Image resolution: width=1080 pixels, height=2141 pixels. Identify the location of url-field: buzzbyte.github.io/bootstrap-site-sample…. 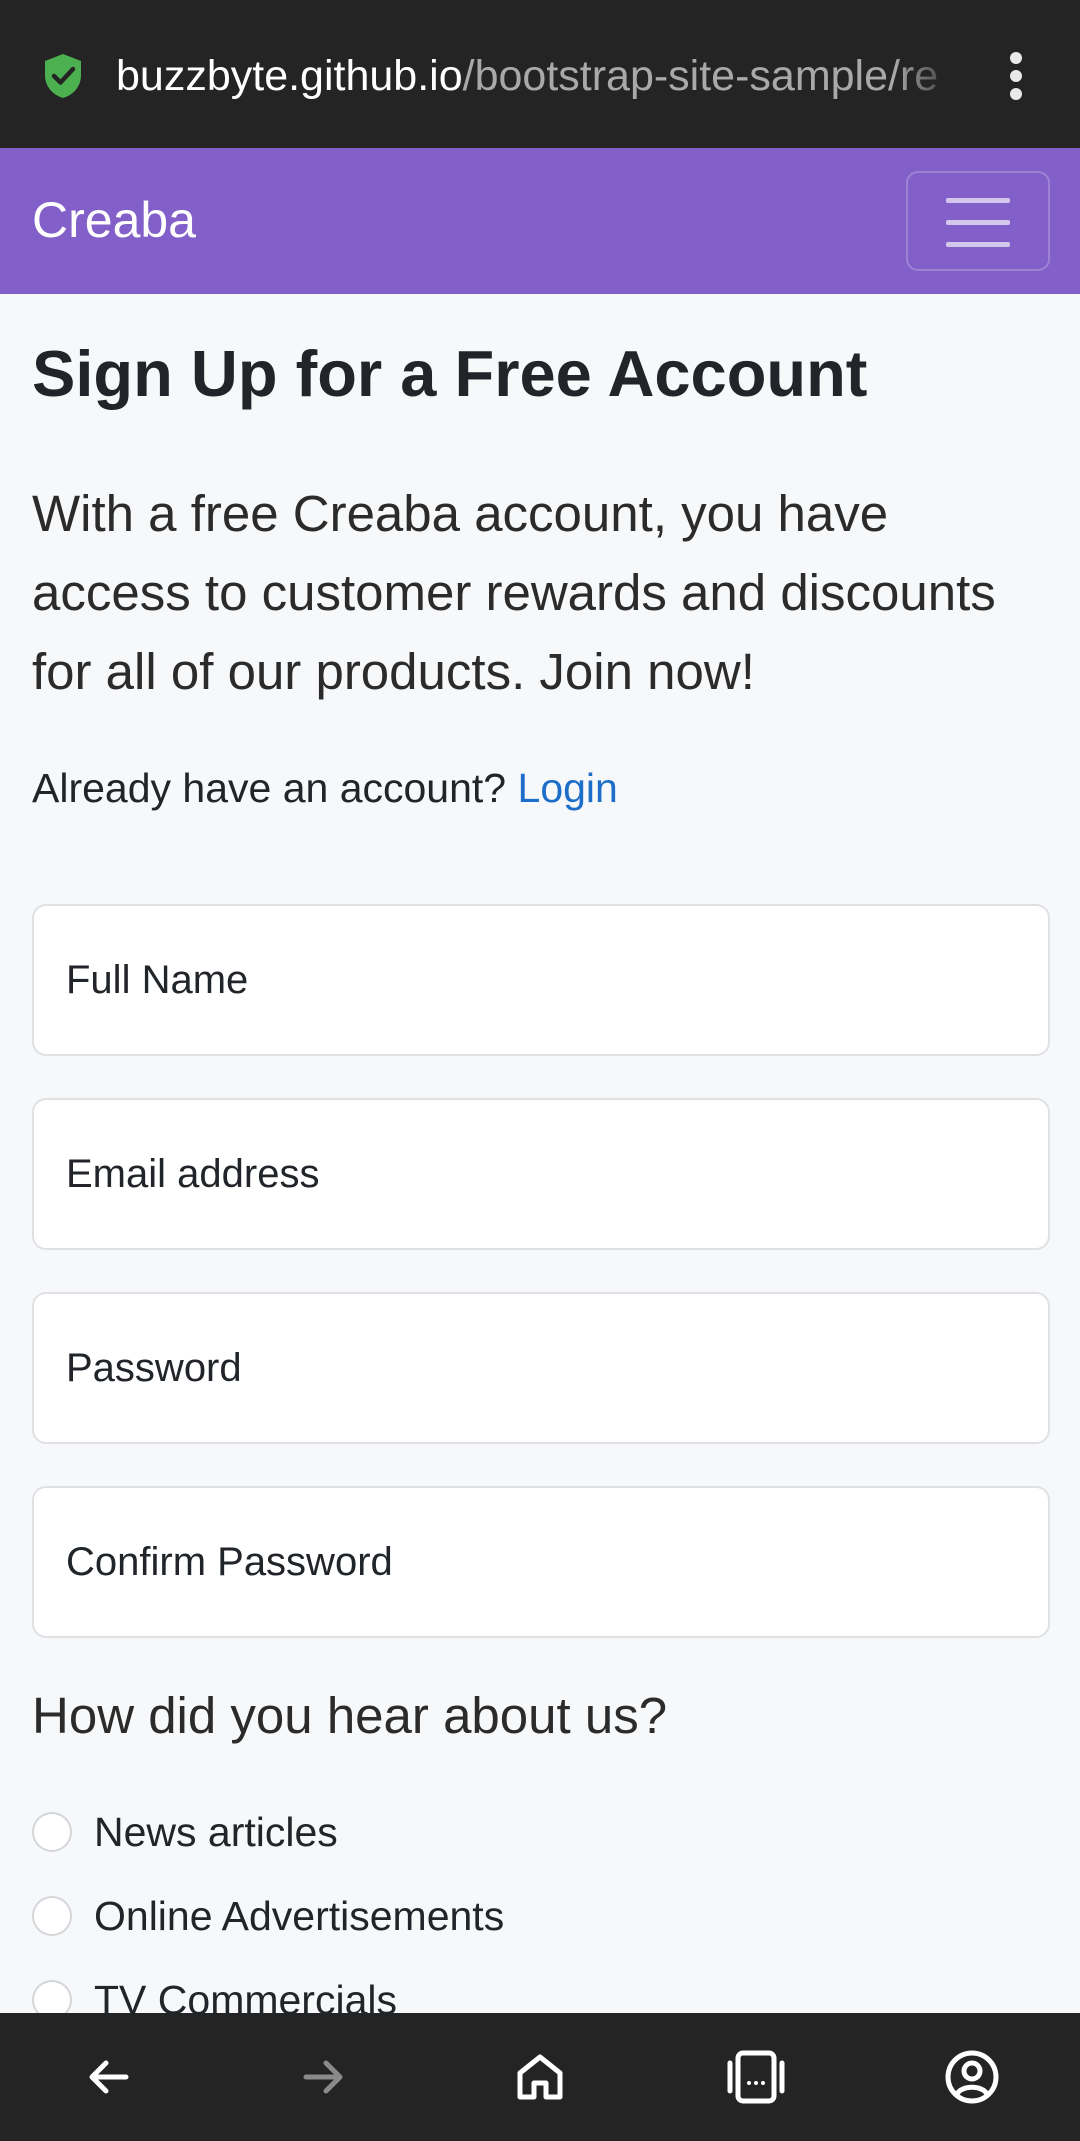
(539, 76).